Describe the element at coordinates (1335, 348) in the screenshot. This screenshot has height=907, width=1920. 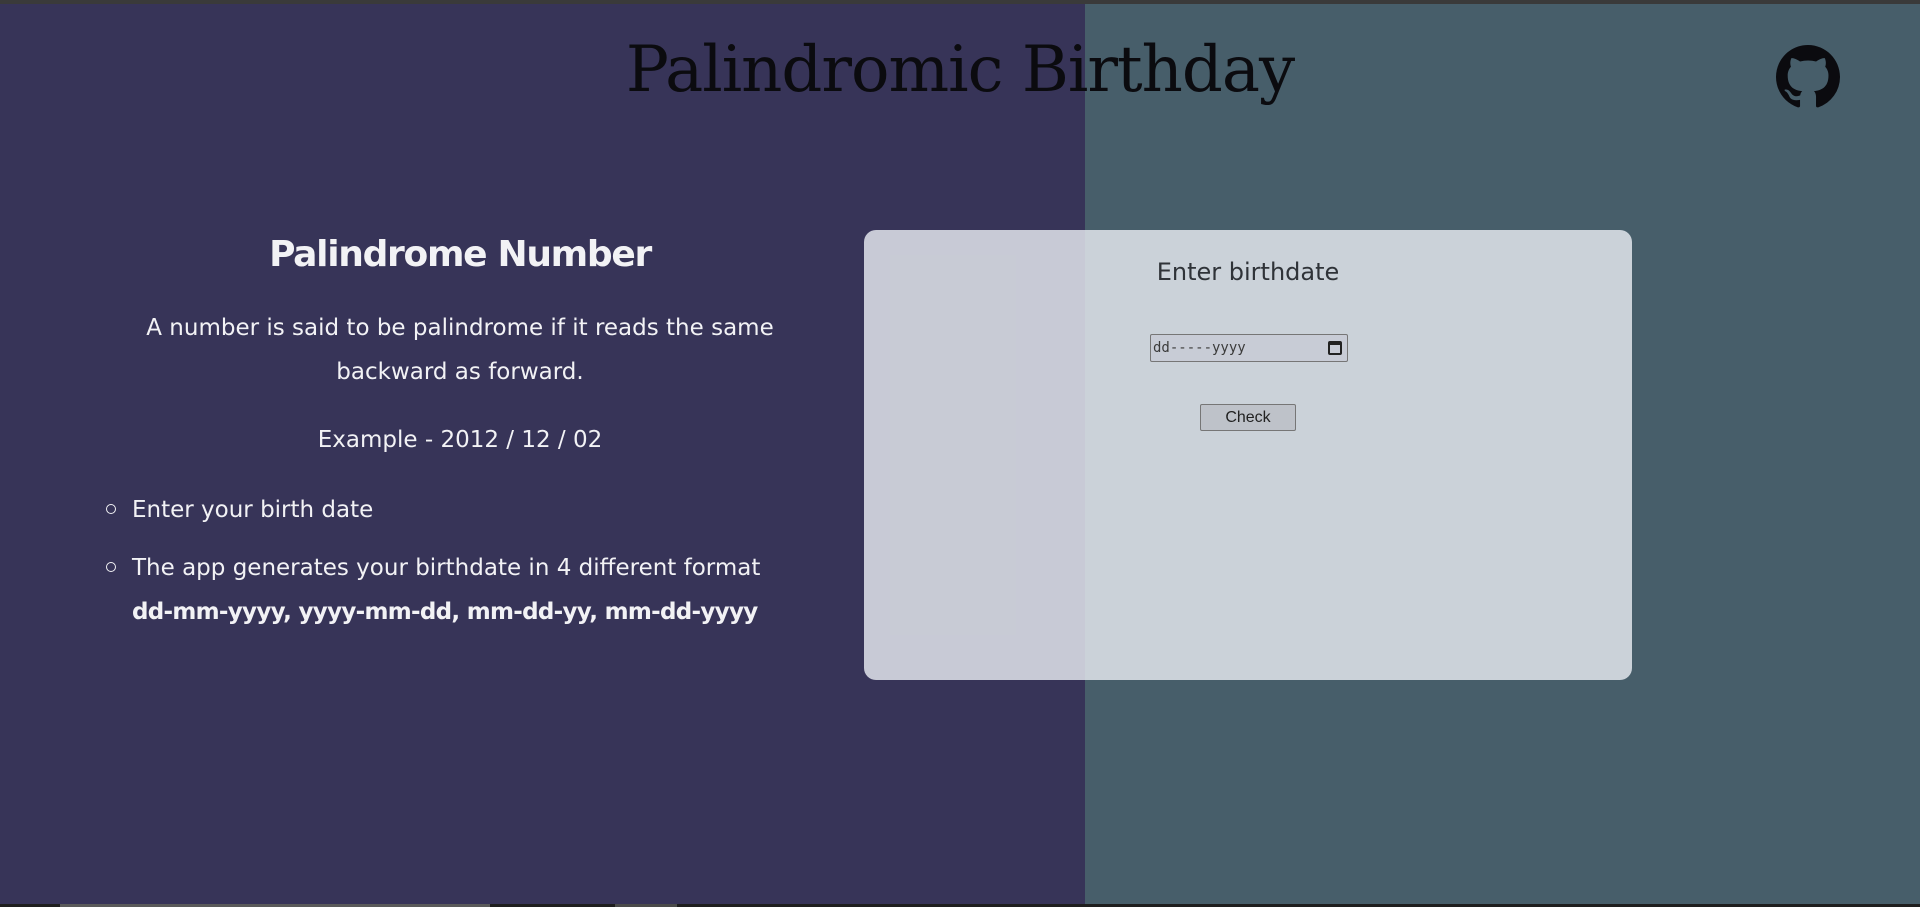
I see `calendar-icon` at that location.